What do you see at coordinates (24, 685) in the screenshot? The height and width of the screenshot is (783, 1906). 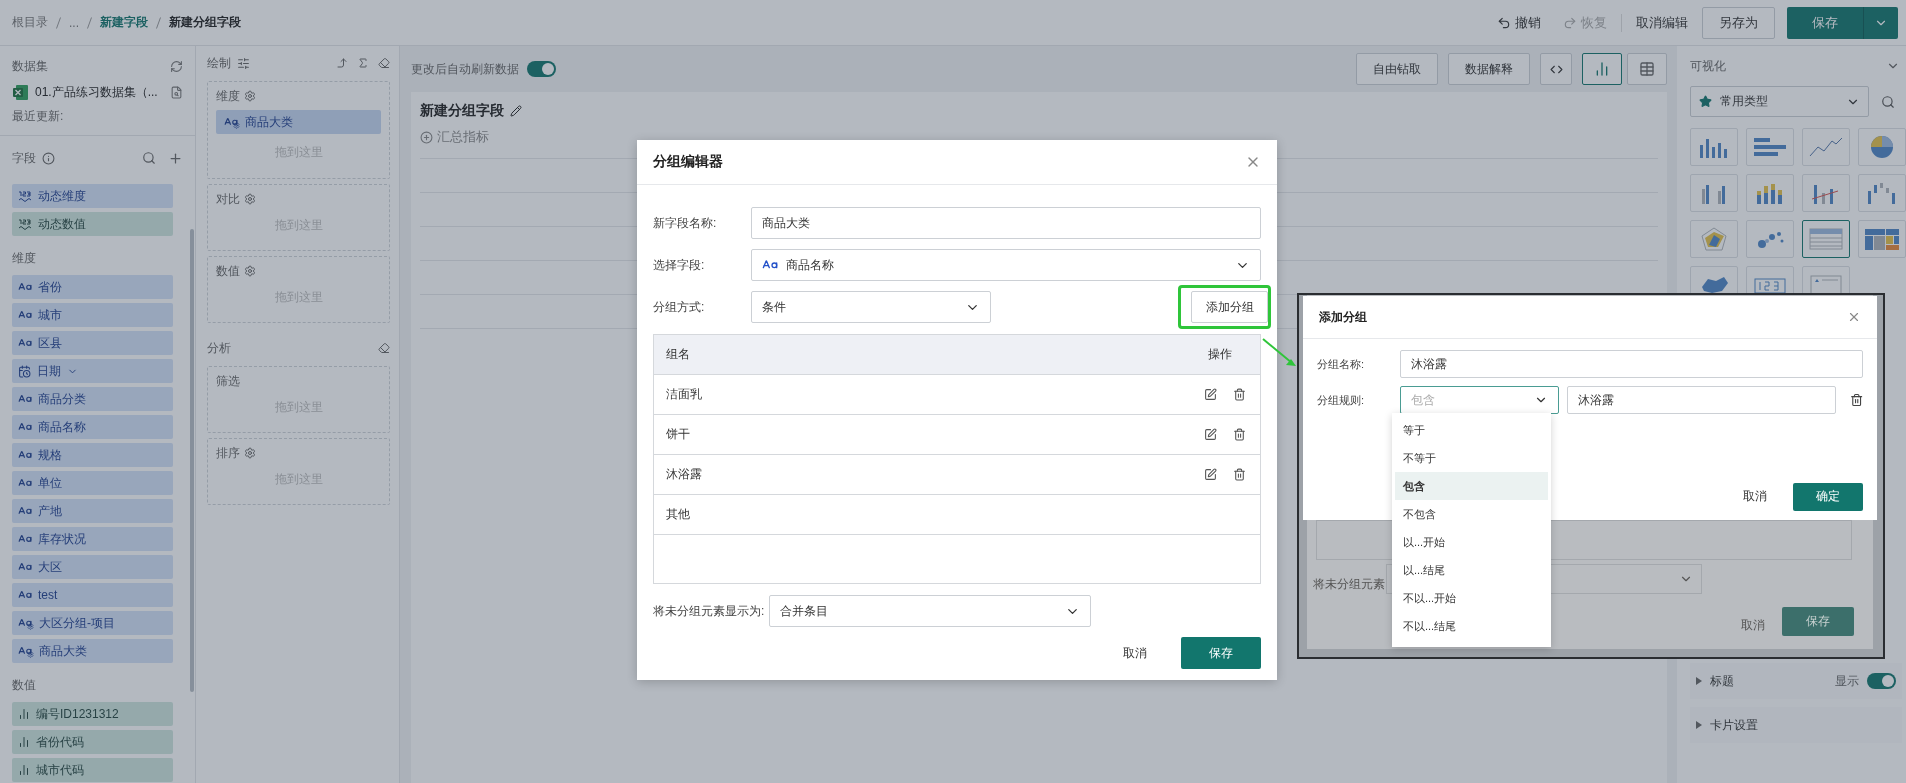 I see `group-title: 数值` at bounding box center [24, 685].